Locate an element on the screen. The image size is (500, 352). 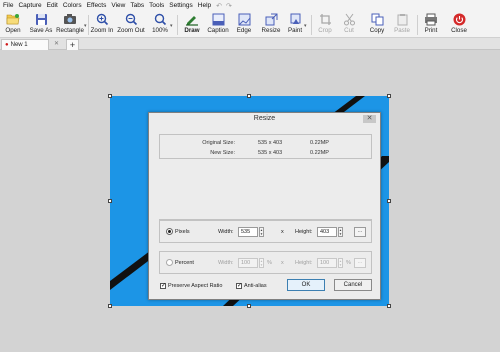
power-icon is located at coordinates (459, 19).